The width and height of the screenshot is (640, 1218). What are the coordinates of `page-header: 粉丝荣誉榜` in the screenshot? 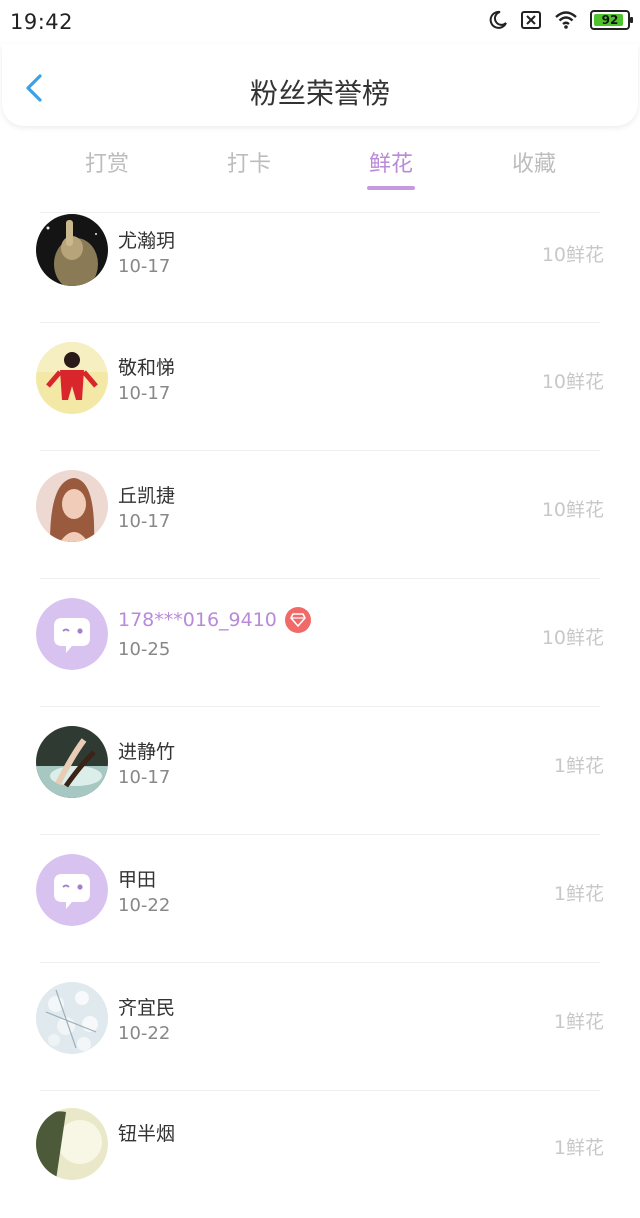 It's located at (320, 85).